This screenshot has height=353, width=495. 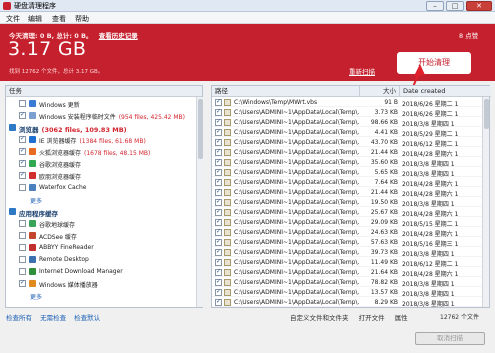 What do you see at coordinates (100, 152) in the screenshot?
I see `task-item: 火狐浏览器缓存(1678 files, 48.15 MB)` at bounding box center [100, 152].